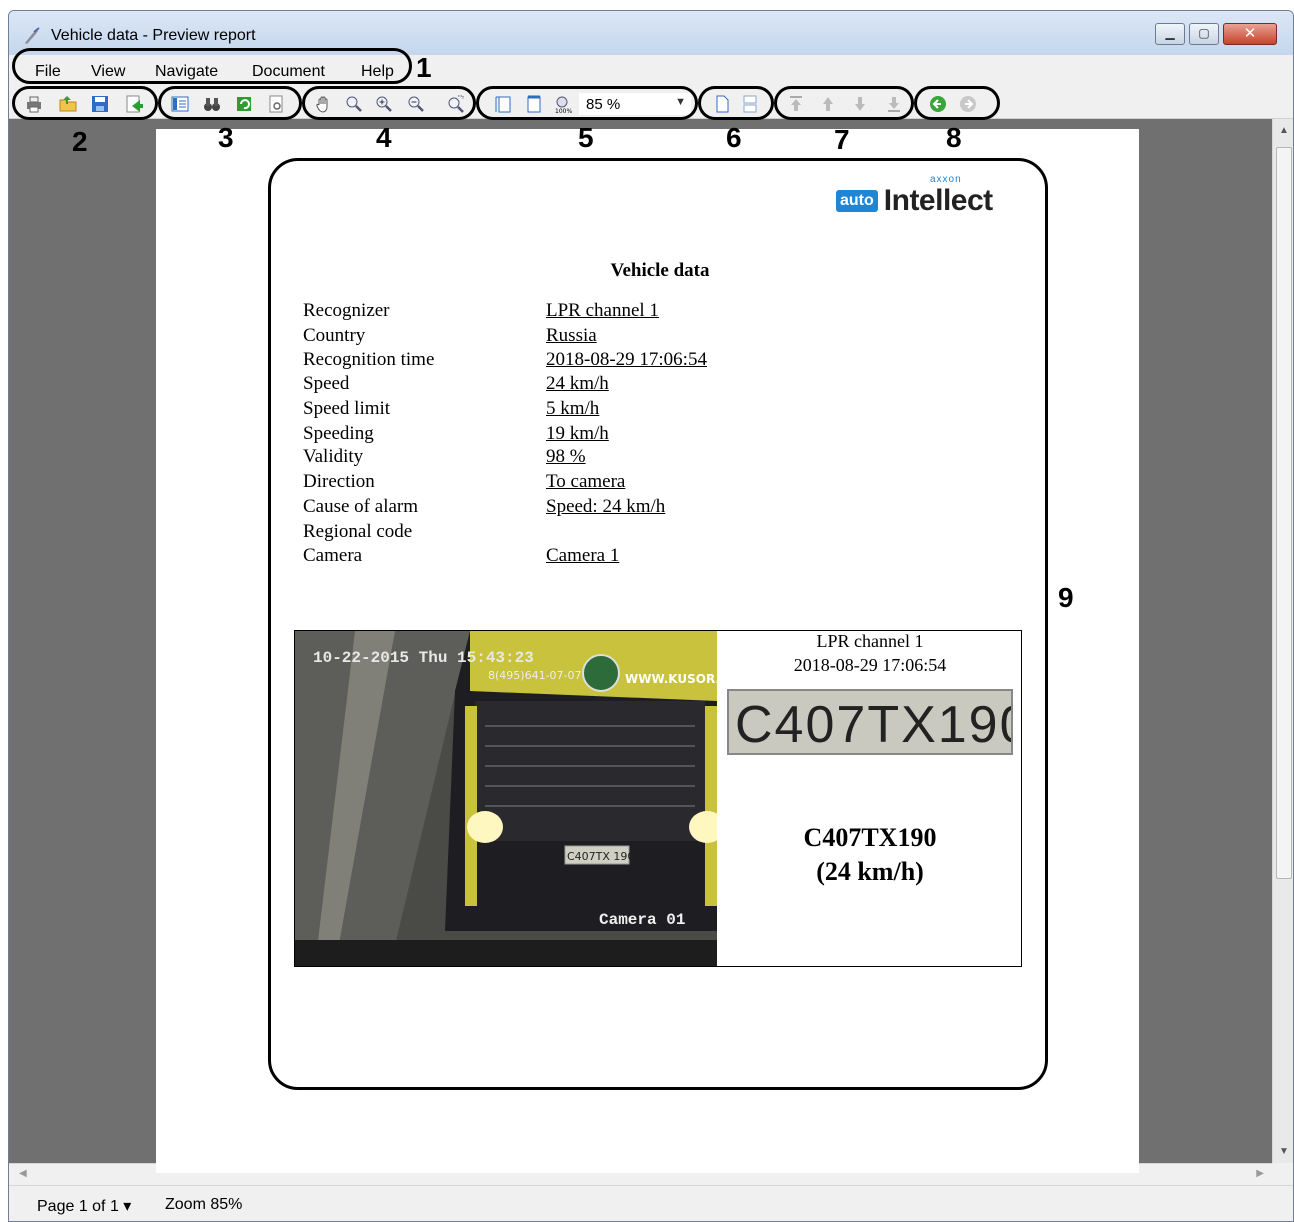 The image size is (1294, 1222). I want to click on status-page-indicator: Page 1 of 1 ▾, so click(84, 1206).